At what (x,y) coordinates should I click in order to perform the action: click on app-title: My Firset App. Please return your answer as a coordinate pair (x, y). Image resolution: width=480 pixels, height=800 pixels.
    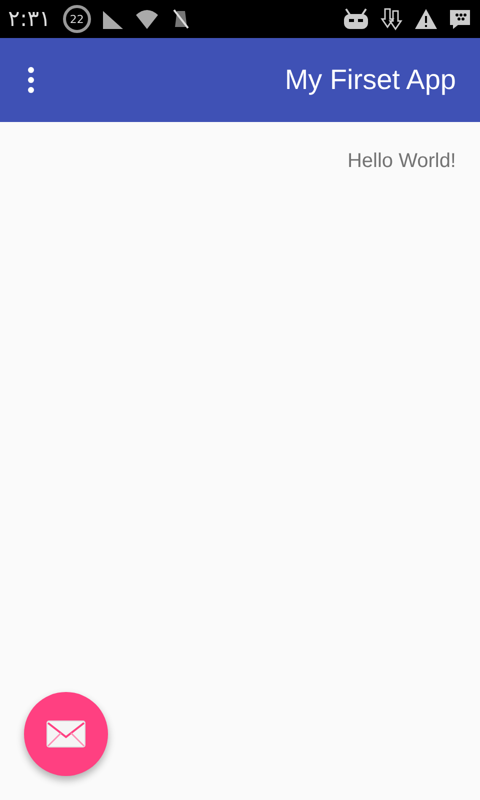
    Looking at the image, I should click on (370, 80).